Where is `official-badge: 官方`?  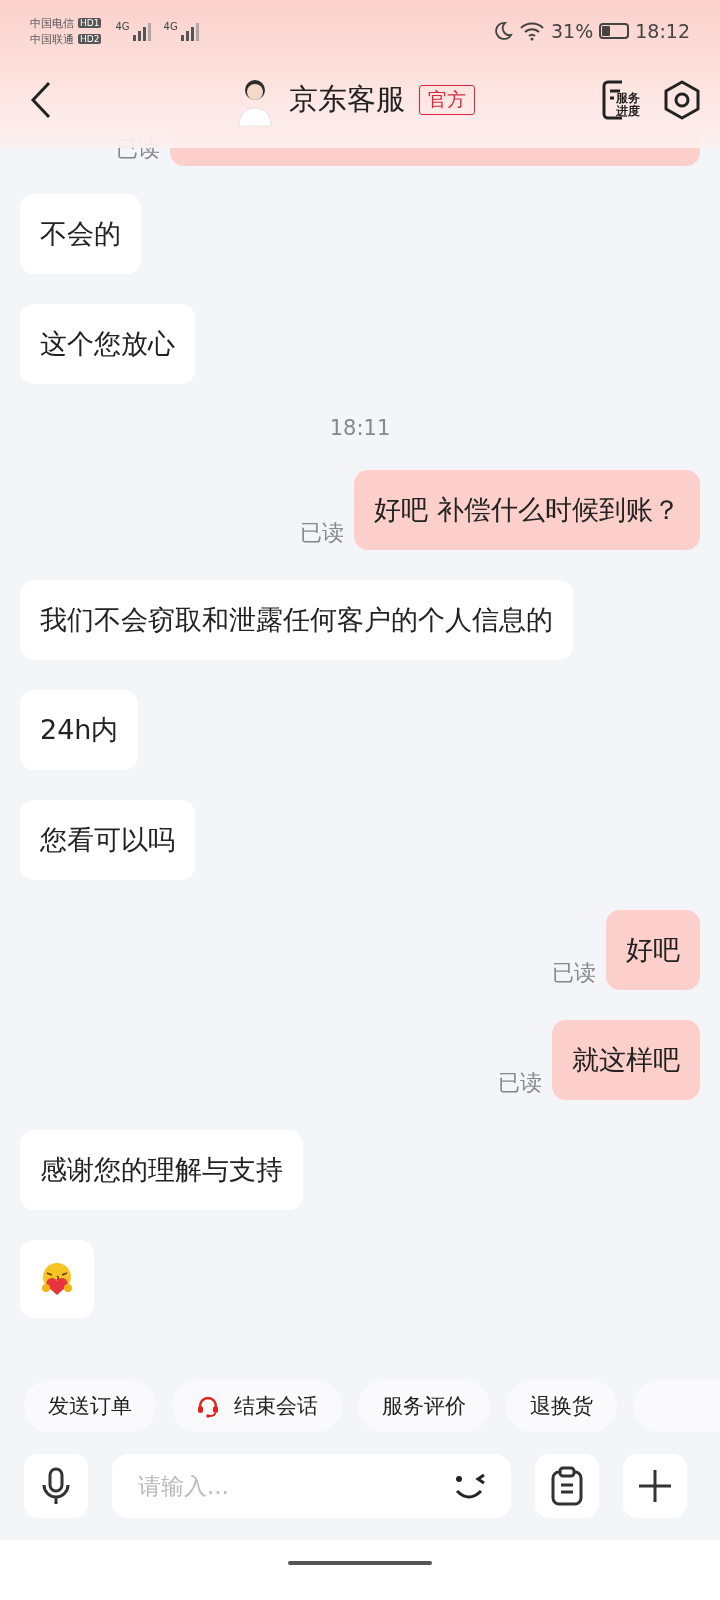
official-badge: 官方 is located at coordinates (447, 100).